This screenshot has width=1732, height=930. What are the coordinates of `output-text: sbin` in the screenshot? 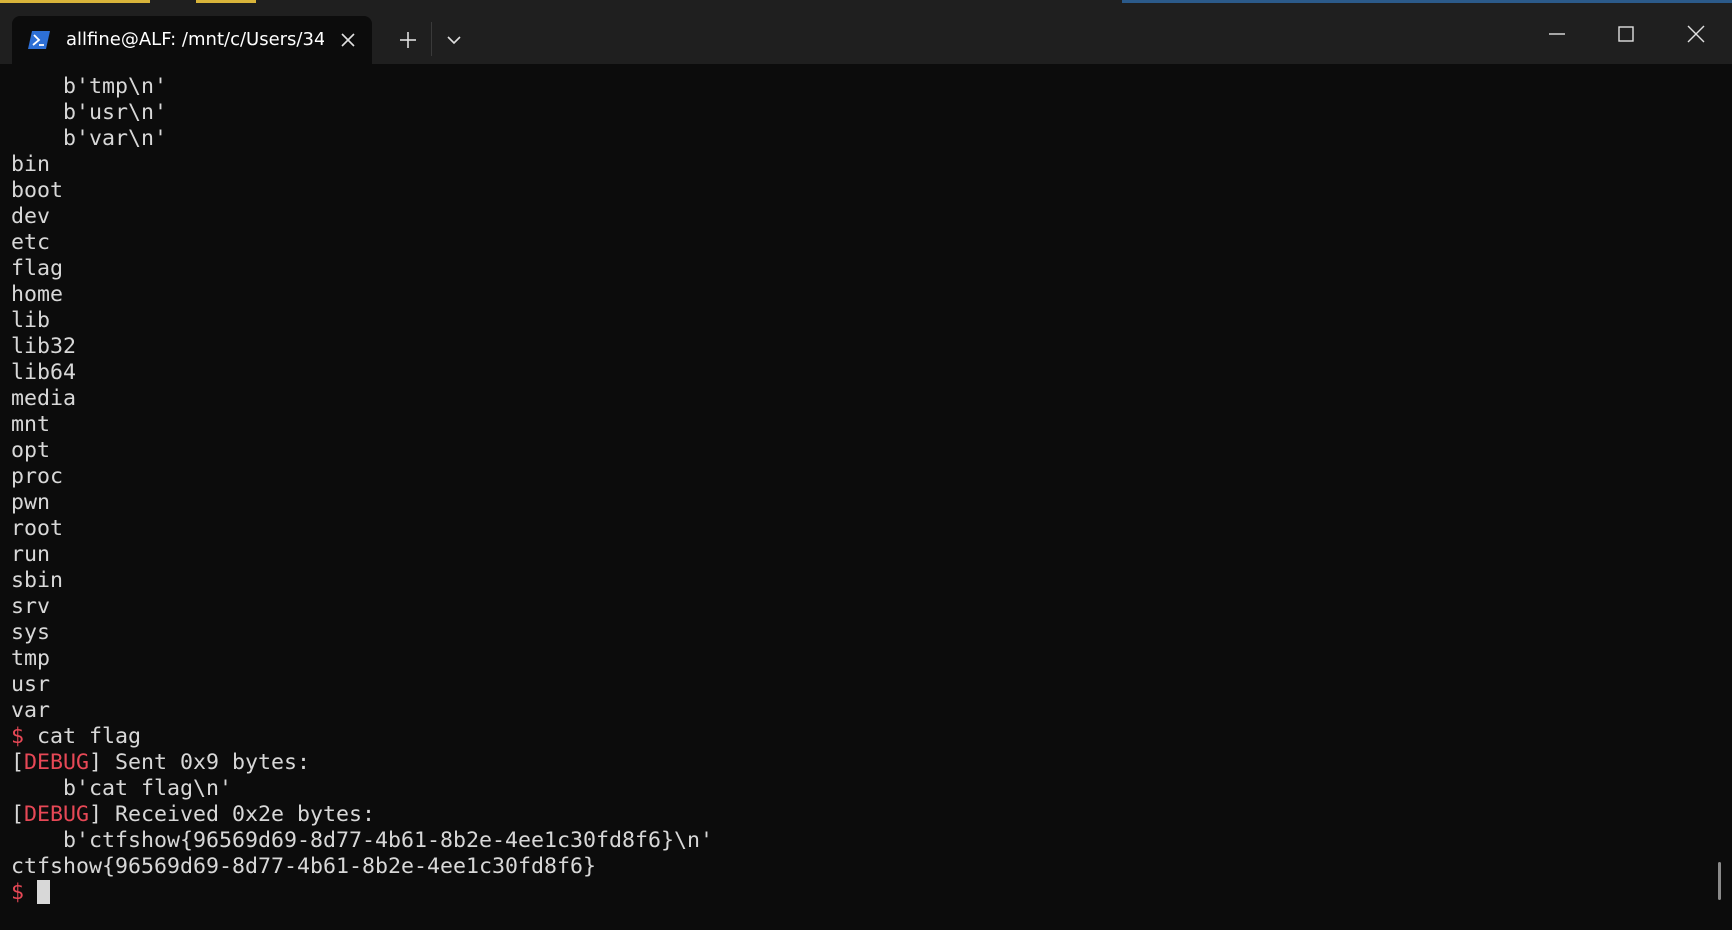 It's located at (37, 580).